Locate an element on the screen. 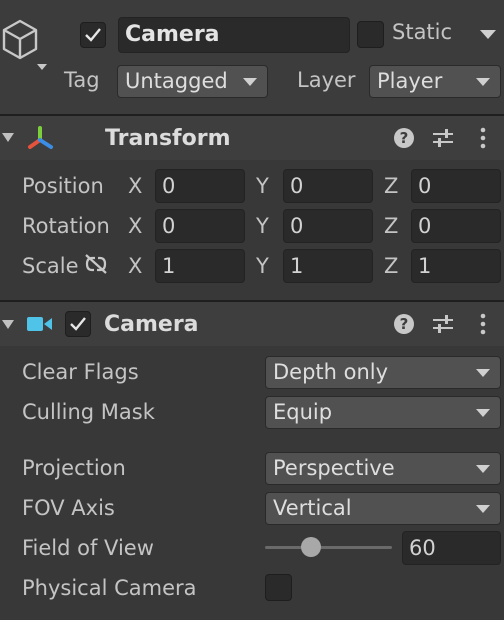 The height and width of the screenshot is (620, 504). static-checkbox is located at coordinates (370, 34).